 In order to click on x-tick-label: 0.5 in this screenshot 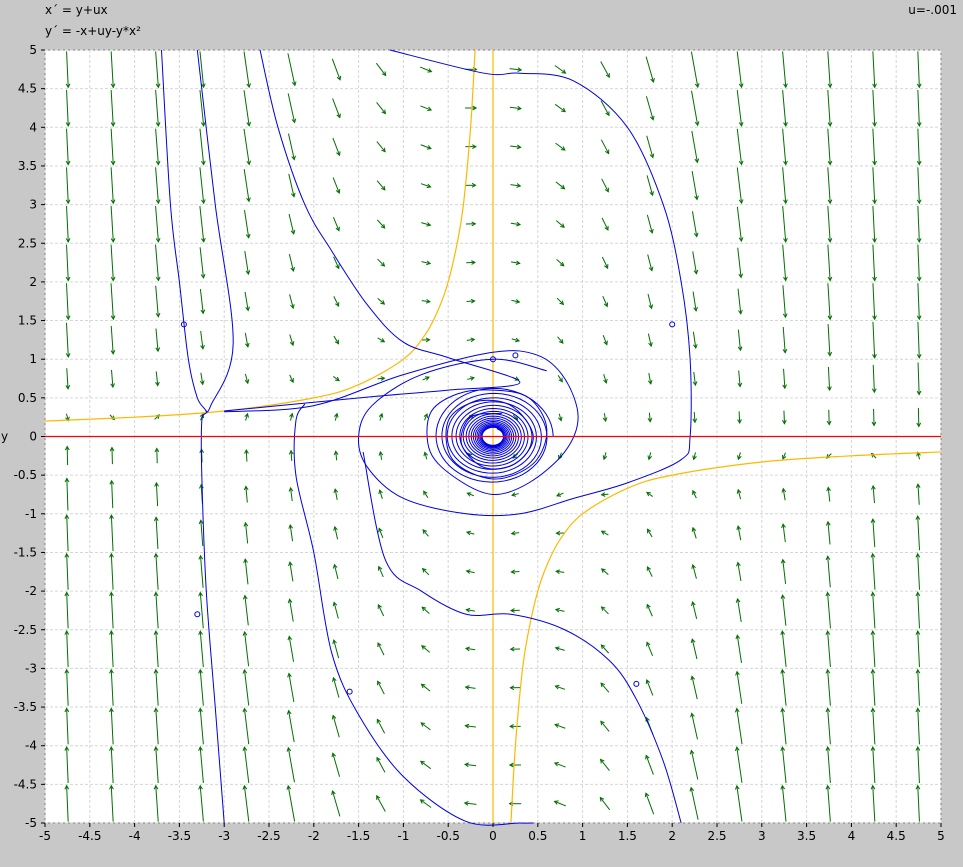, I will do `click(537, 836)`.